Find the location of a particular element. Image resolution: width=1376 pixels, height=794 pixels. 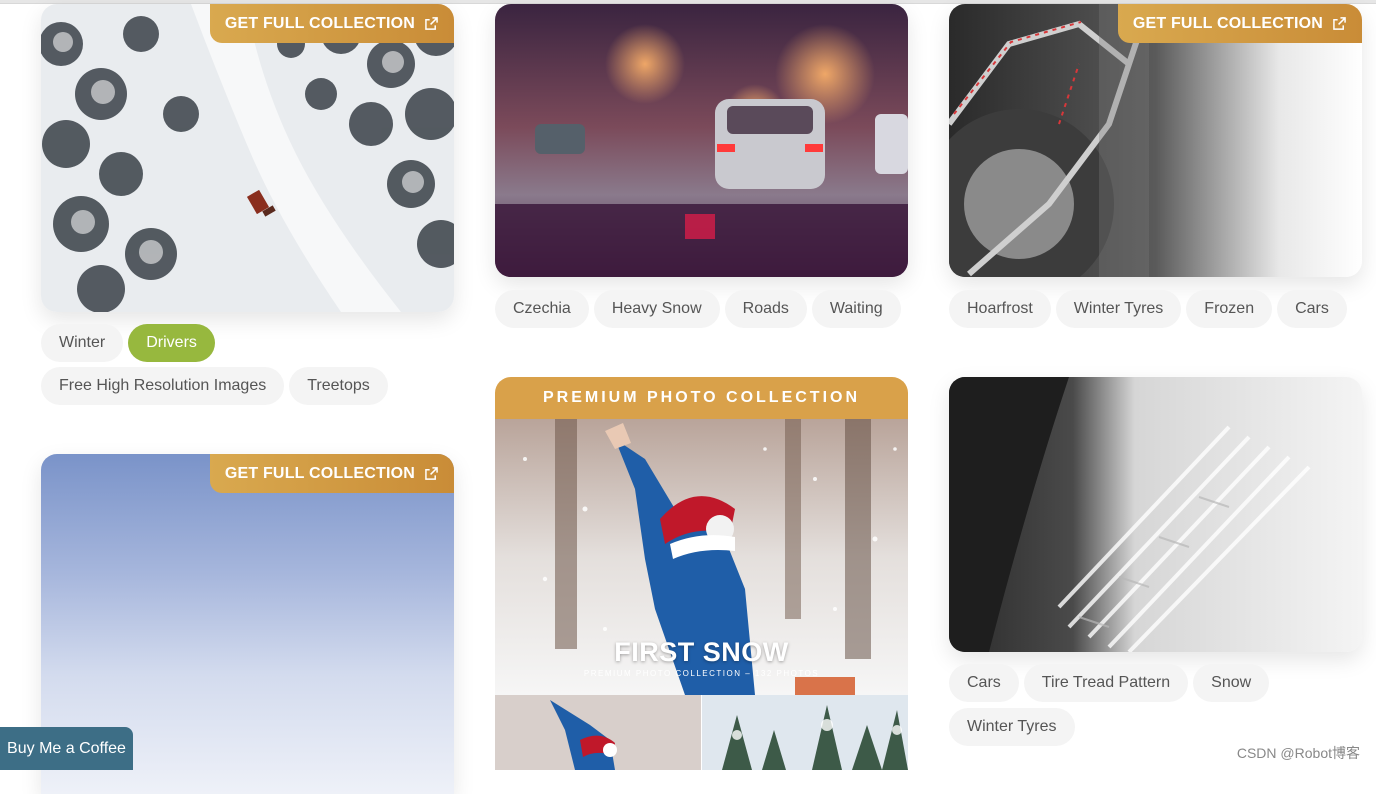

photo-card-tire-tread is located at coordinates (1155, 514).